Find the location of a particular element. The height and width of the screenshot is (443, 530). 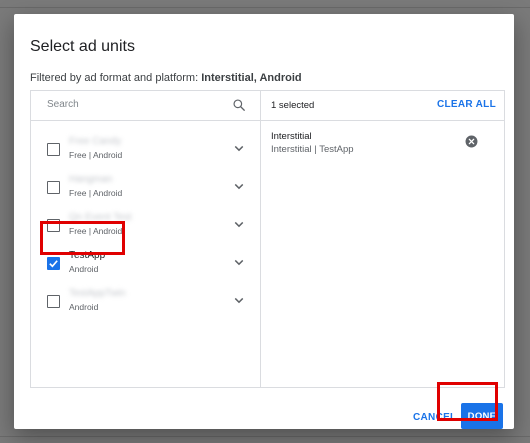

ad-unit-row: Hangman Free | Android is located at coordinates (145, 188).